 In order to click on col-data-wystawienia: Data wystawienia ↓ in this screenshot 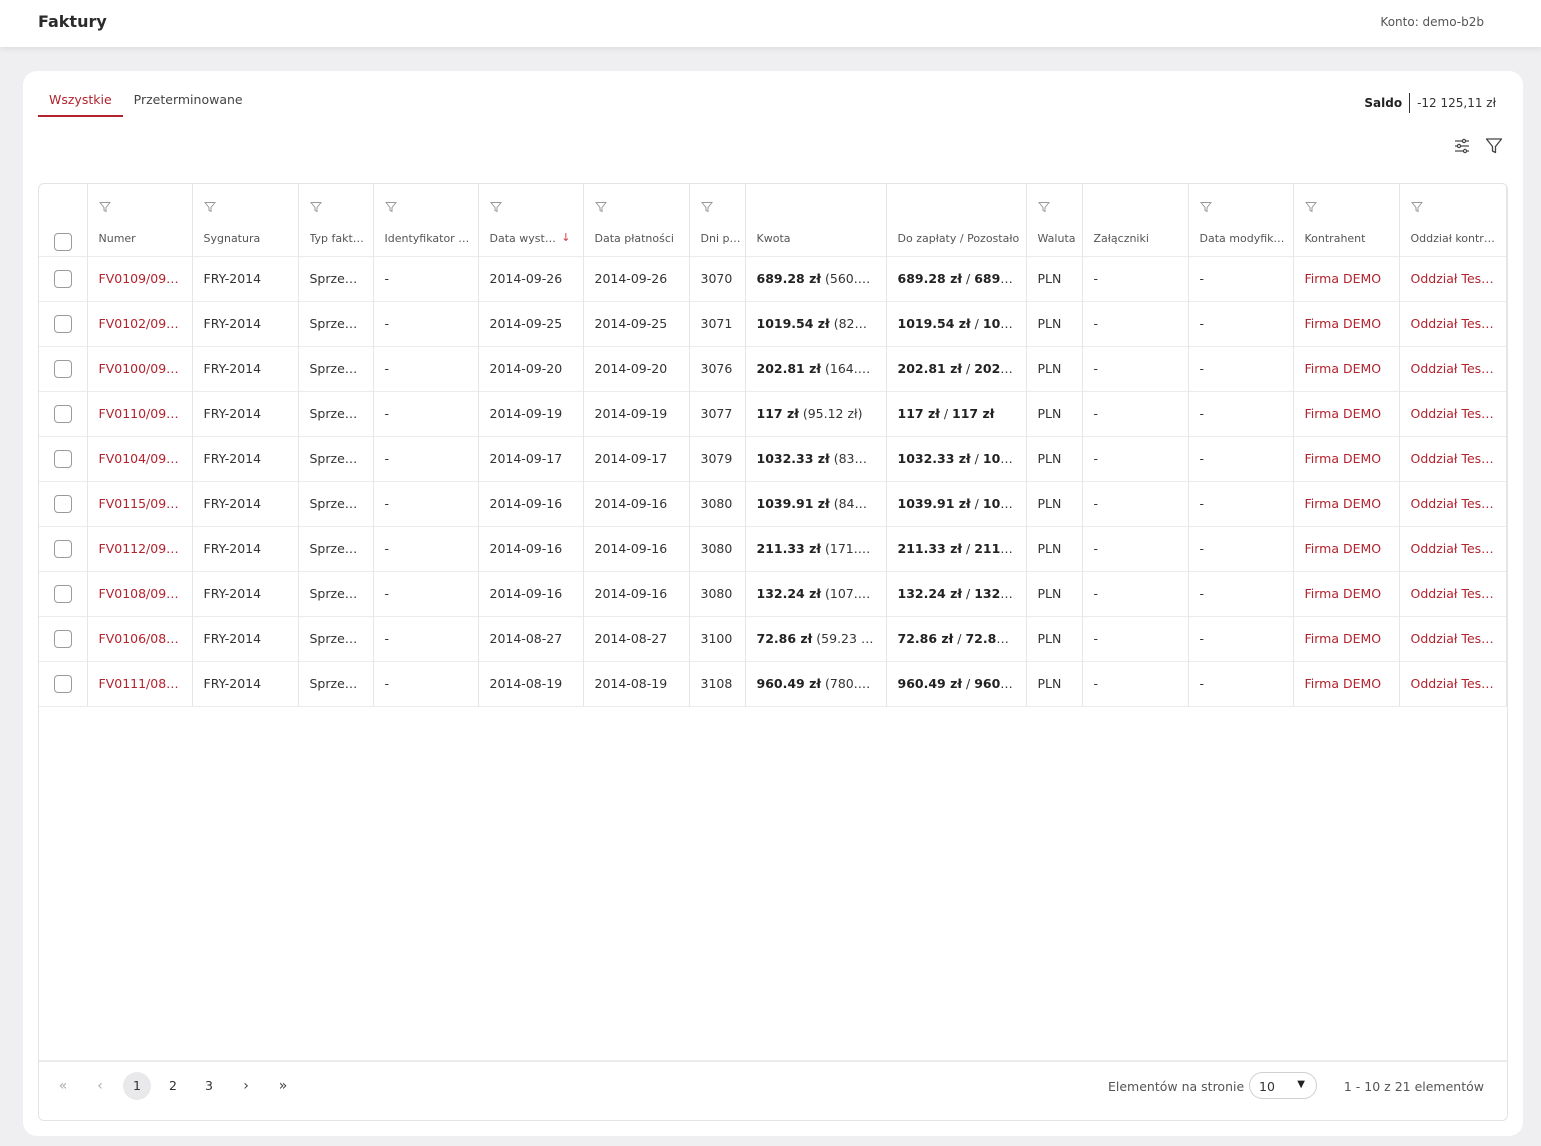, I will do `click(531, 220)`.